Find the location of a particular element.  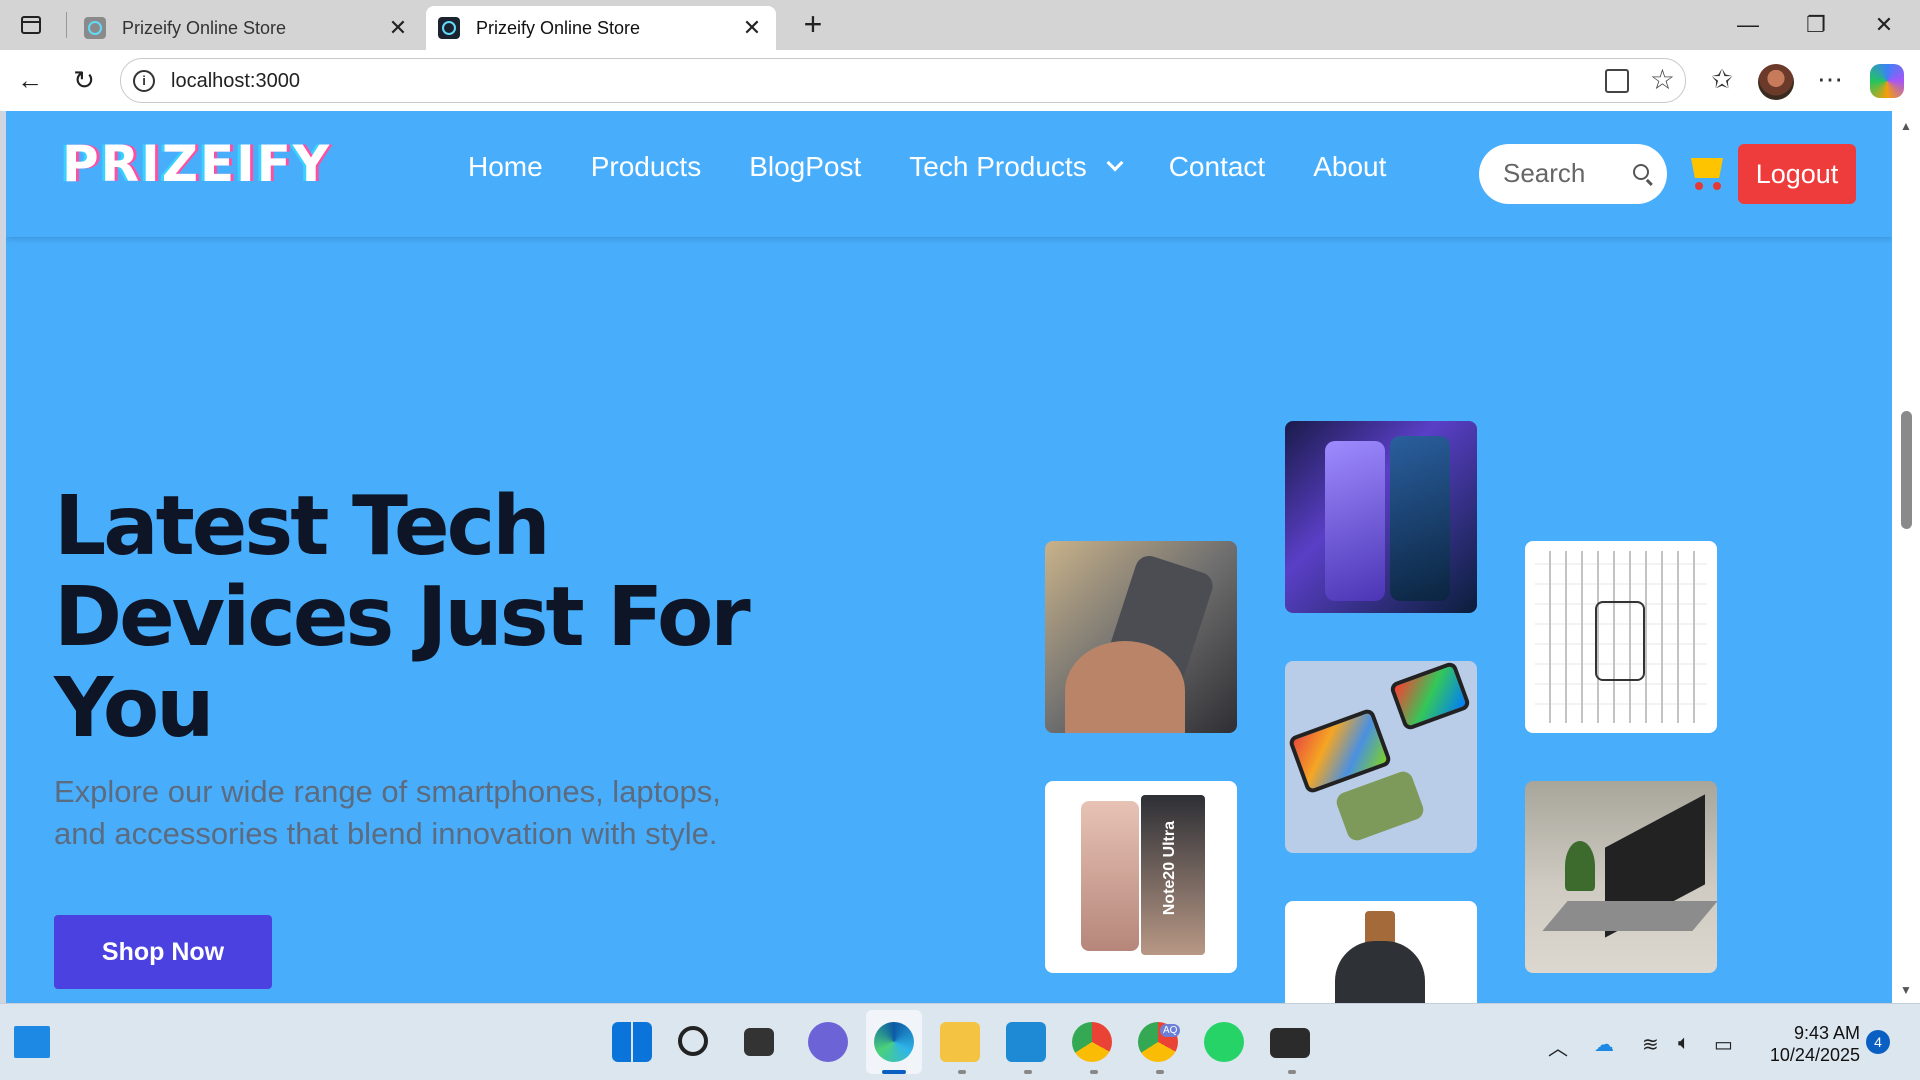

search-box is located at coordinates (1573, 174).